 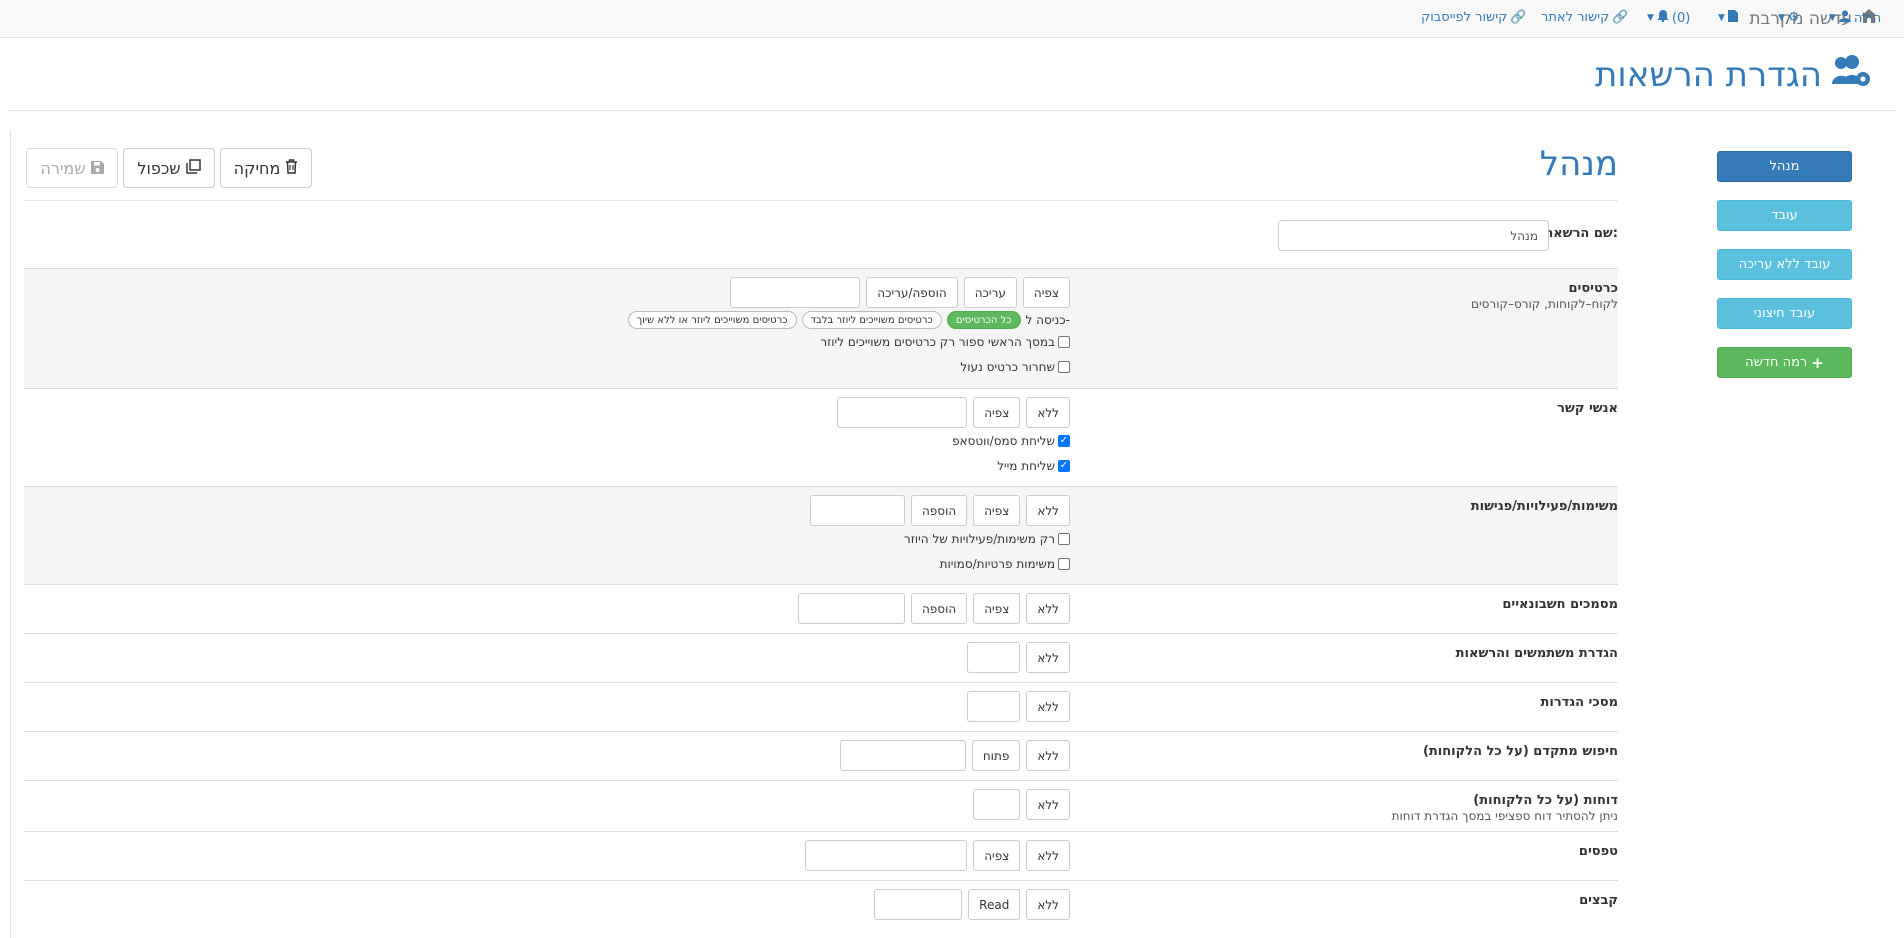 What do you see at coordinates (63, 168) in the screenshot?
I see `save-label: שמירה` at bounding box center [63, 168].